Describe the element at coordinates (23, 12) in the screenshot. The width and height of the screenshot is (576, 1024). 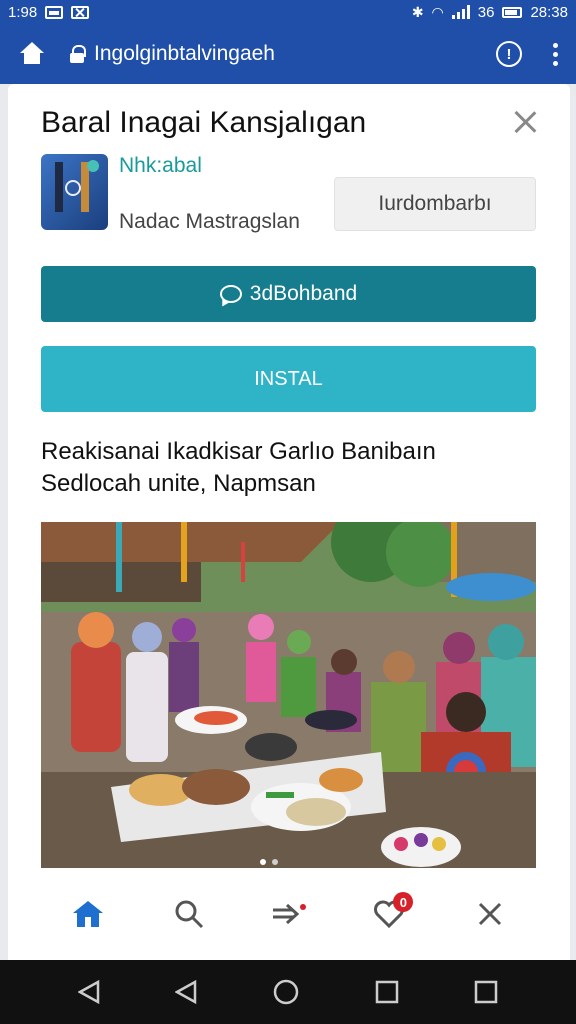
I see `status-time-left: 1:98` at that location.